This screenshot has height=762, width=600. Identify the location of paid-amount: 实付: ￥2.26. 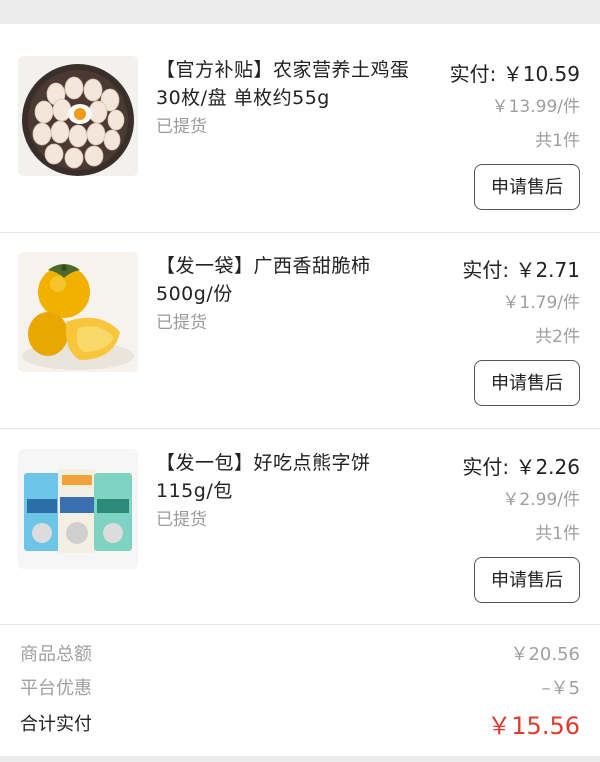
(521, 467).